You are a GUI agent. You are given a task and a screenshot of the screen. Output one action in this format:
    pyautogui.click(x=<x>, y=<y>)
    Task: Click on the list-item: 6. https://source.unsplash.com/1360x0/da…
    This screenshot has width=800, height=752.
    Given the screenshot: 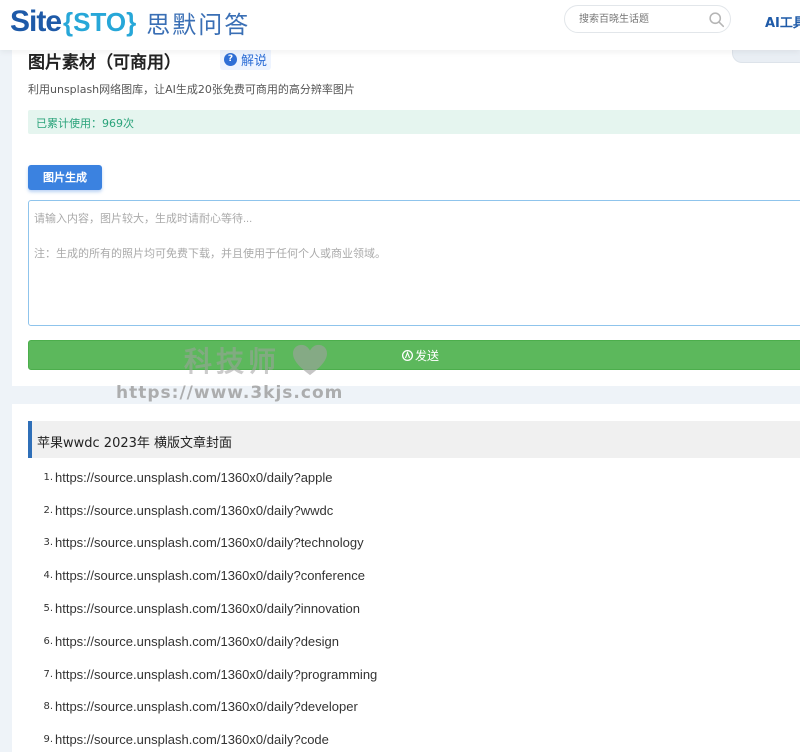 What is the action you would take?
    pyautogui.click(x=208, y=641)
    